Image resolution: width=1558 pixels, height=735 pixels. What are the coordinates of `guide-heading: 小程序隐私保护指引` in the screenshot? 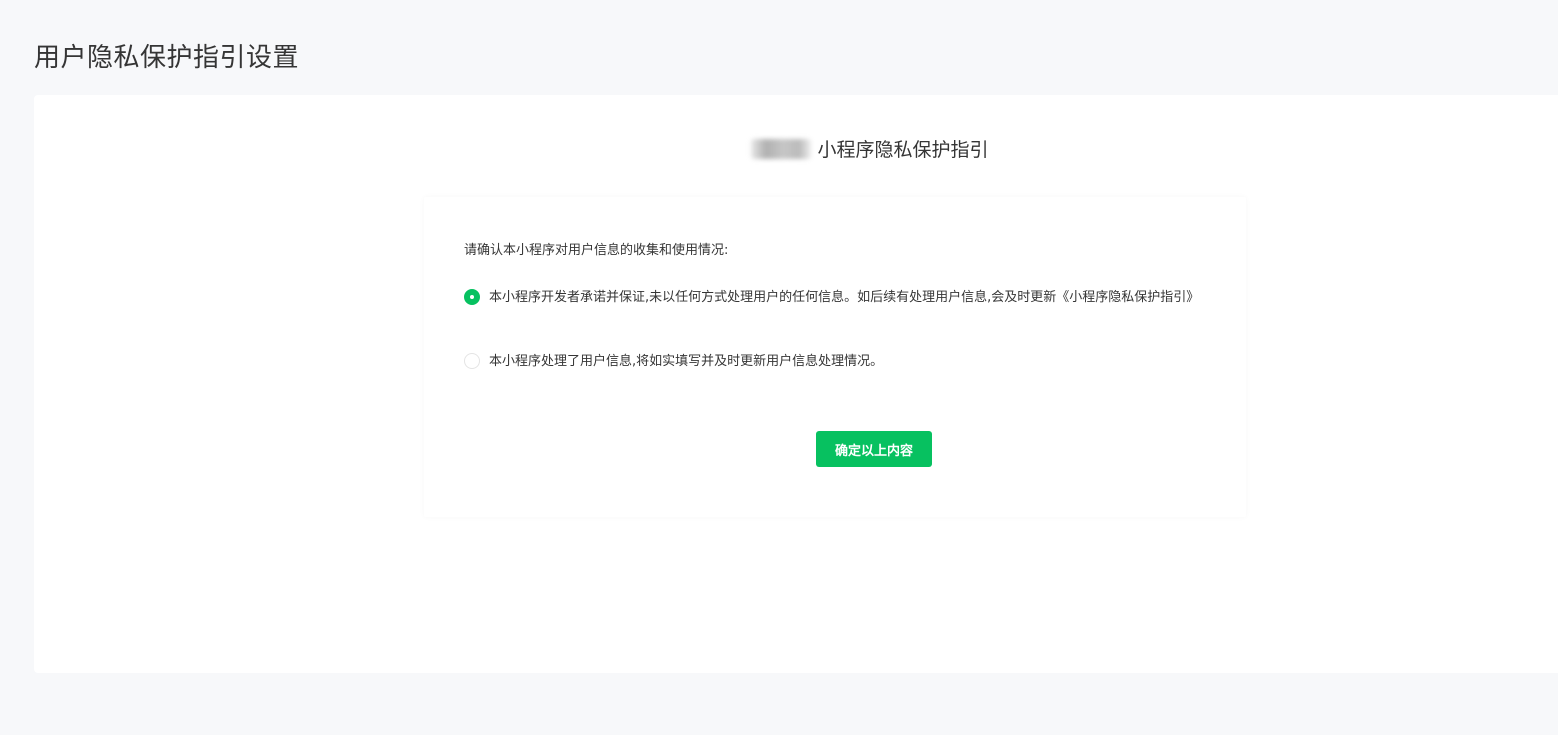 It's located at (796, 150).